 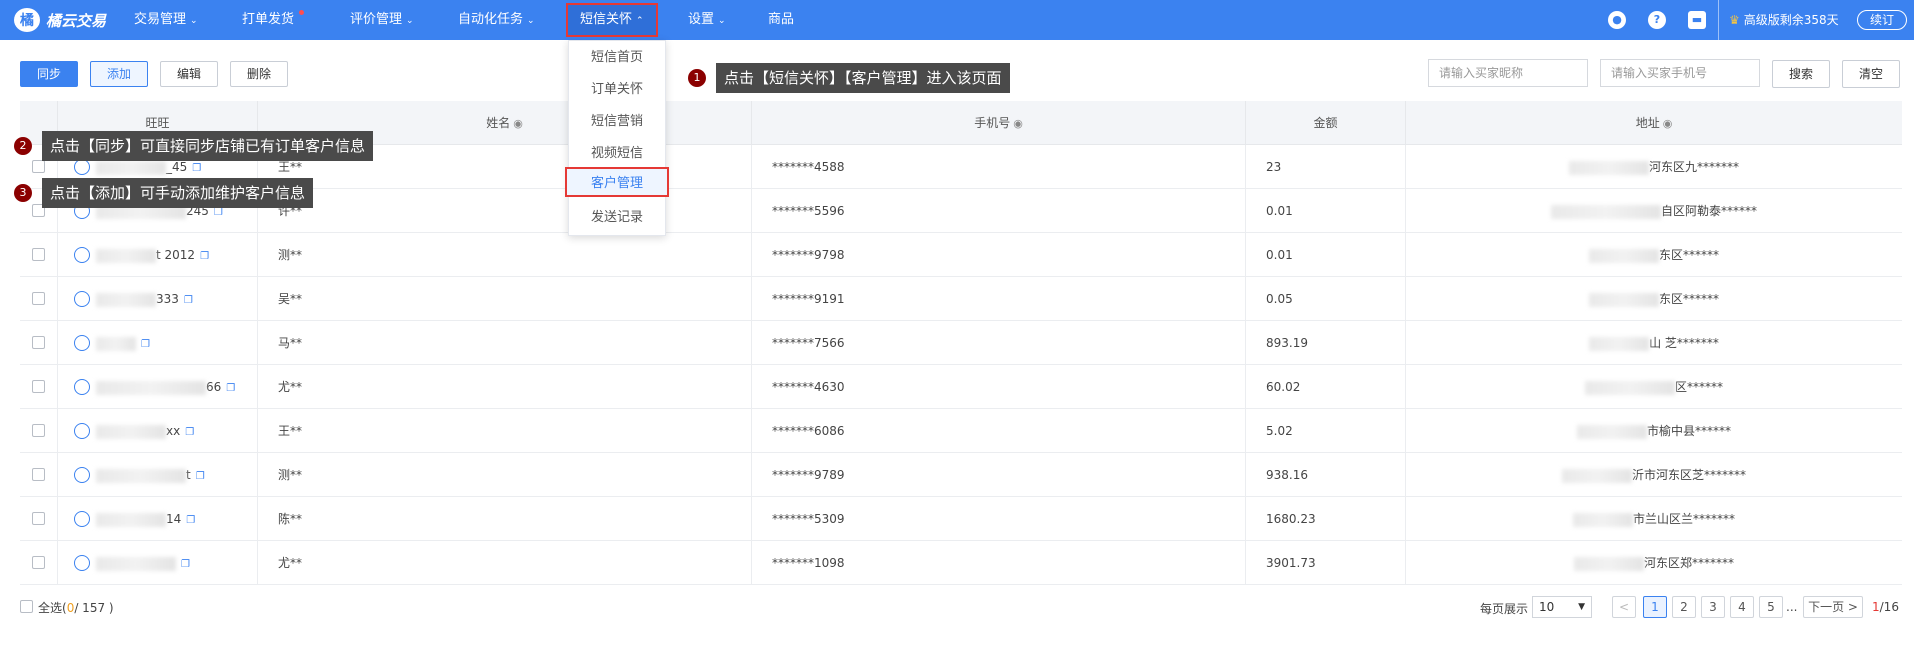 What do you see at coordinates (1680, 73) in the screenshot?
I see `buyer-phone-input: 请输入买家手机号` at bounding box center [1680, 73].